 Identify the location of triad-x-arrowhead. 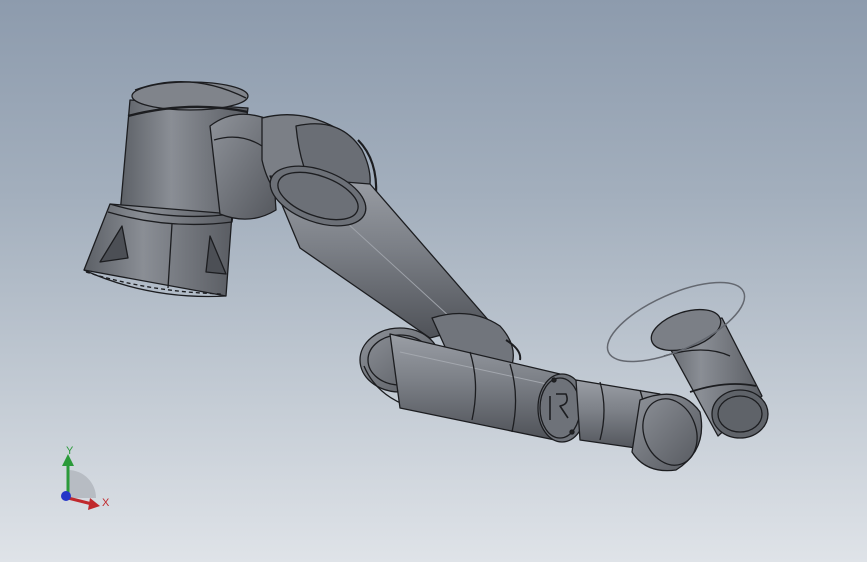
(94, 504).